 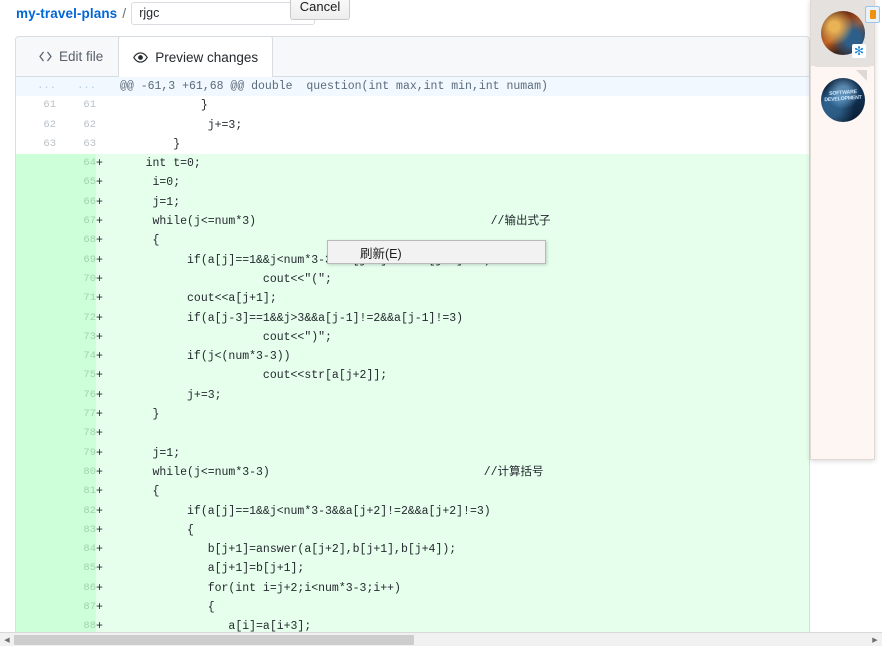 What do you see at coordinates (76, 608) in the screenshot?
I see `diff-line-number-new: 87` at bounding box center [76, 608].